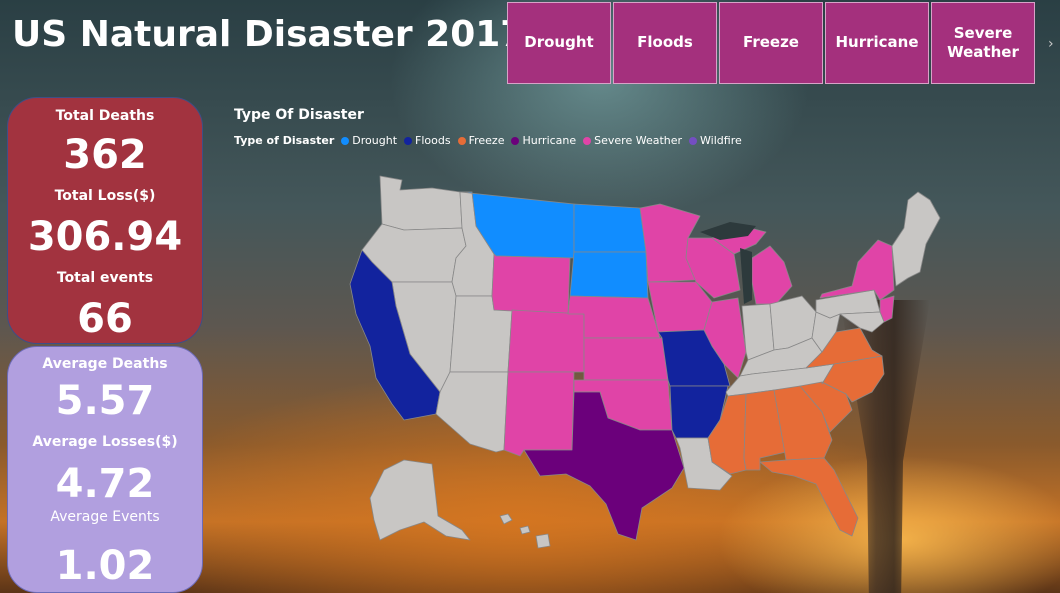 The height and width of the screenshot is (593, 1060). What do you see at coordinates (609, 275) in the screenshot?
I see `map-state-south-dakota` at bounding box center [609, 275].